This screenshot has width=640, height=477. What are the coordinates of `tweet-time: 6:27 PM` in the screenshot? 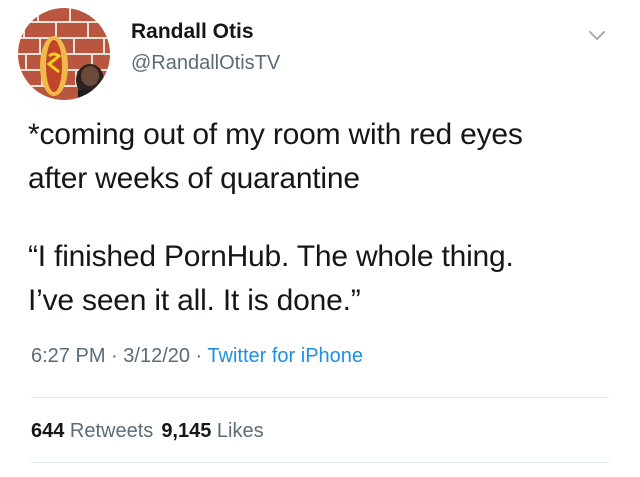 It's located at (68, 356).